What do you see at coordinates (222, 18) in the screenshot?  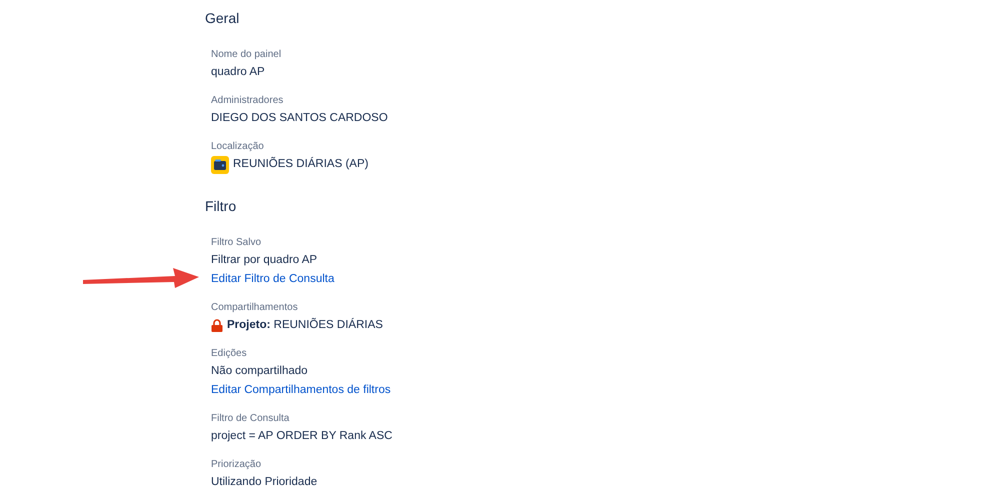 I see `section-heading: Geral` at bounding box center [222, 18].